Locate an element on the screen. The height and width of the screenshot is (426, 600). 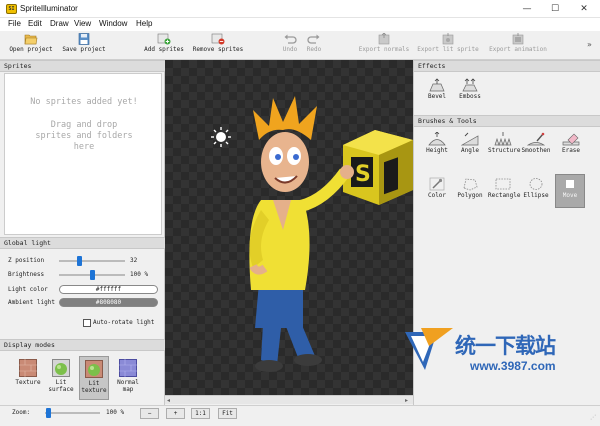
redo-icon is located at coordinates (313, 39).